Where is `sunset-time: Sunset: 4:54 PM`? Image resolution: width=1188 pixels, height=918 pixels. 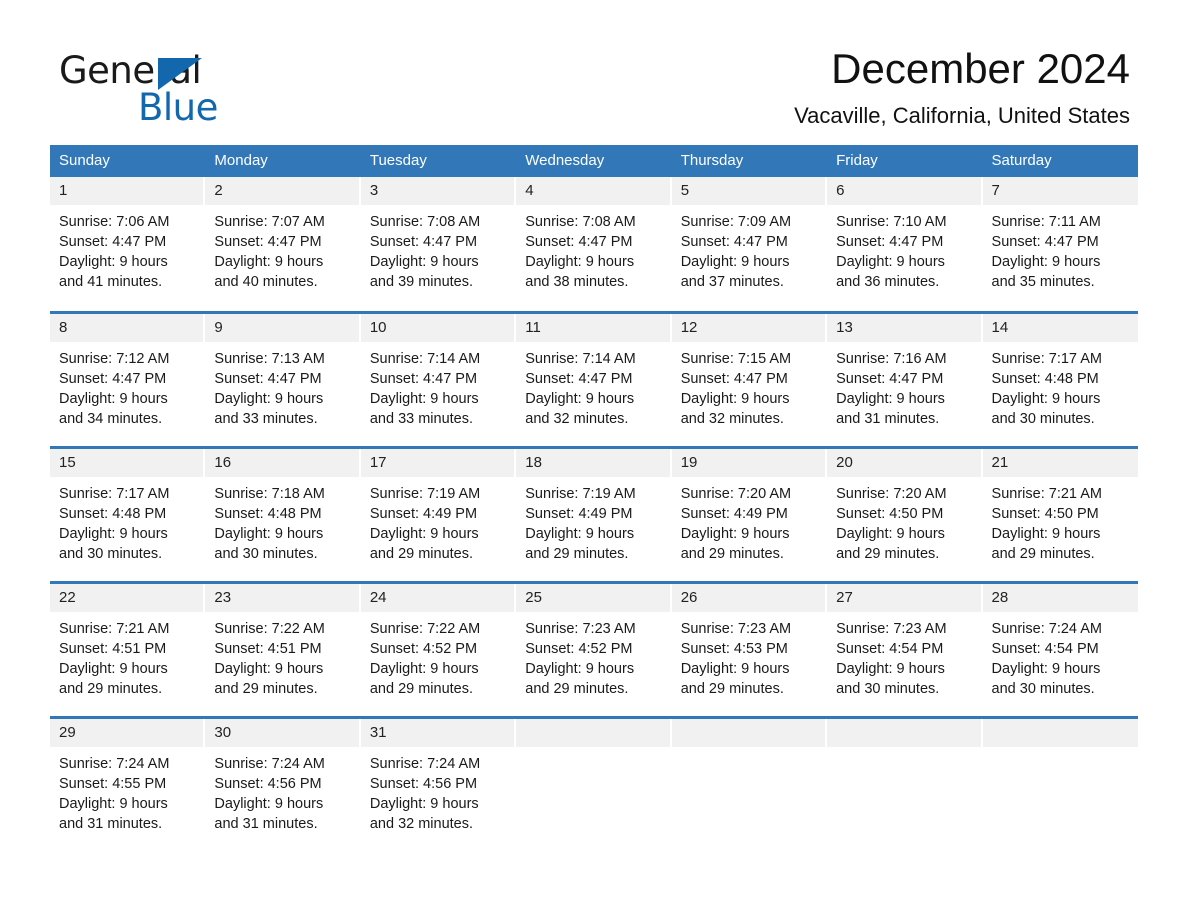
sunset-time: Sunset: 4:54 PM is located at coordinates (890, 648).